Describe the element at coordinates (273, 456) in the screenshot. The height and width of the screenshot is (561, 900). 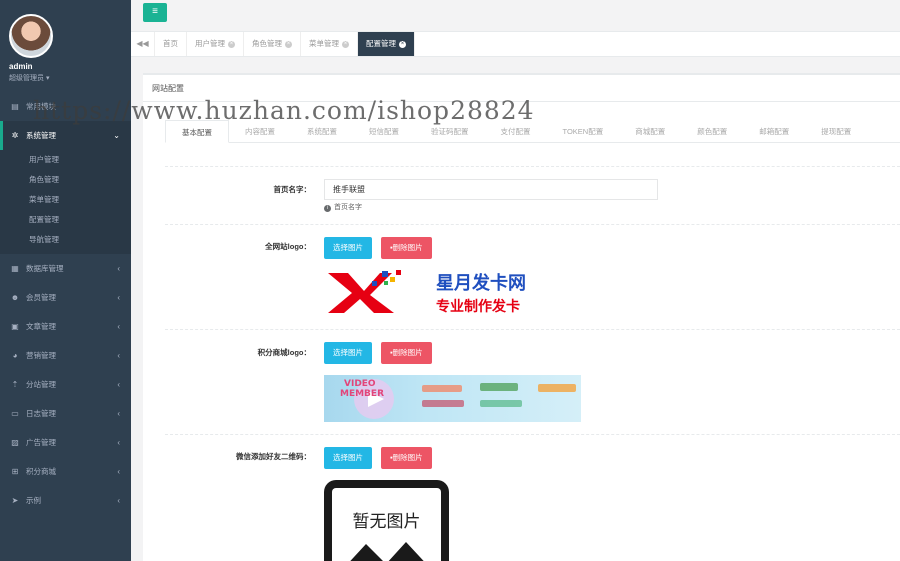
I see `wechat-qr-label: 微信添加好友二维码：` at that location.